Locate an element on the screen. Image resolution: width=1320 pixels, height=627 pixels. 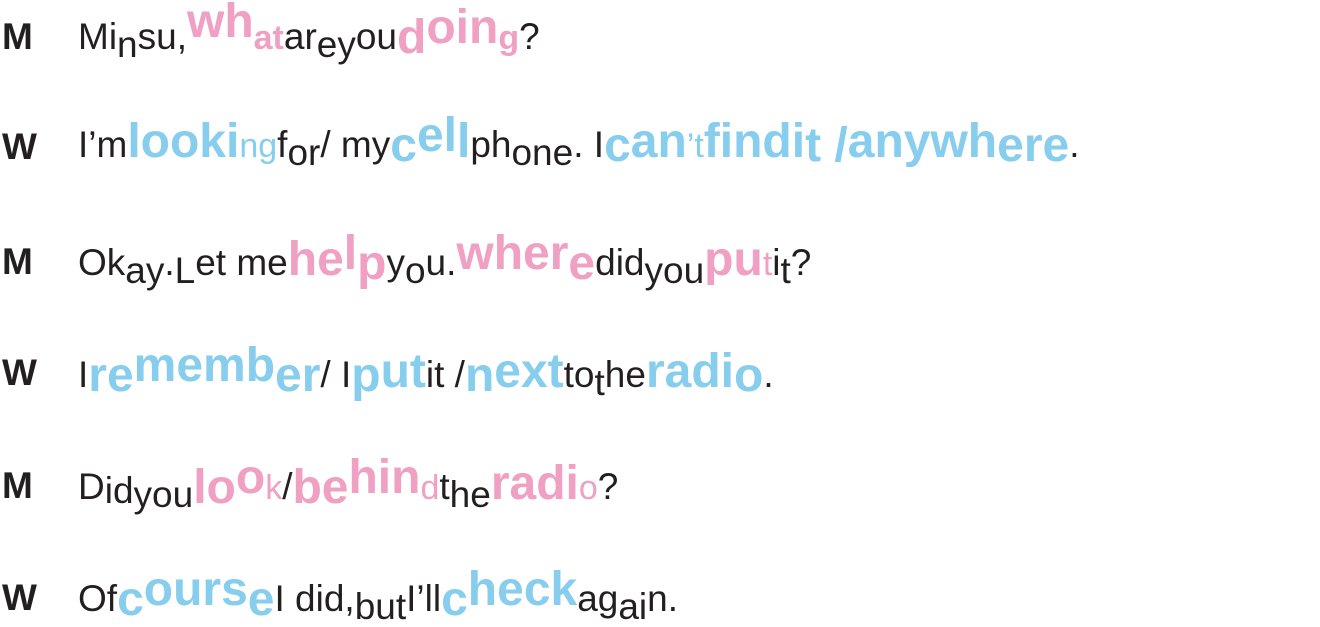
line-segment: ng is located at coordinates (258, 146).